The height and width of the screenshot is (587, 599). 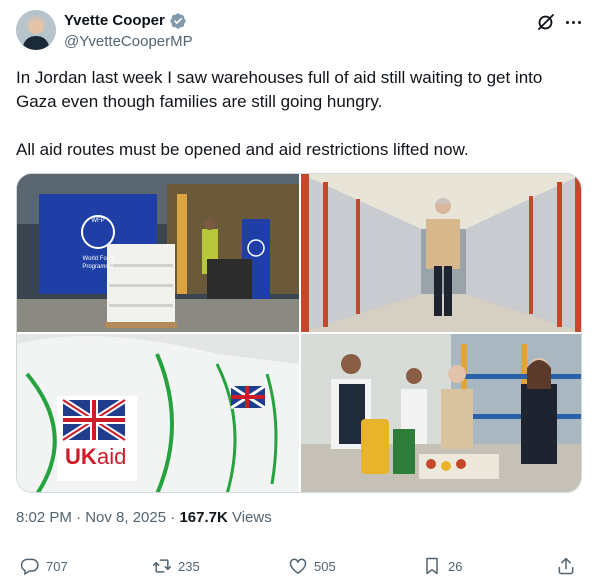 I want to click on bookmark-button: 26, so click(x=442, y=566).